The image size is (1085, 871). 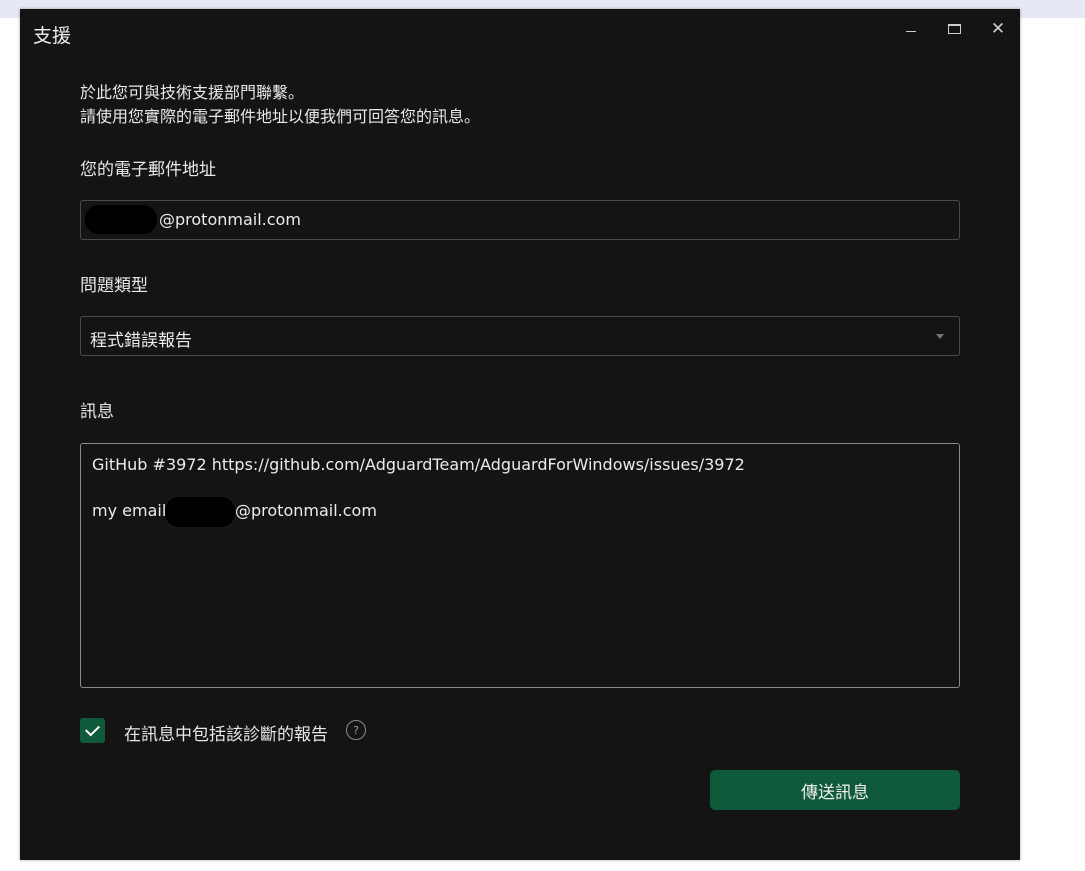 What do you see at coordinates (306, 510) in the screenshot?
I see `message-line-2-suffix: @protonmail.com` at bounding box center [306, 510].